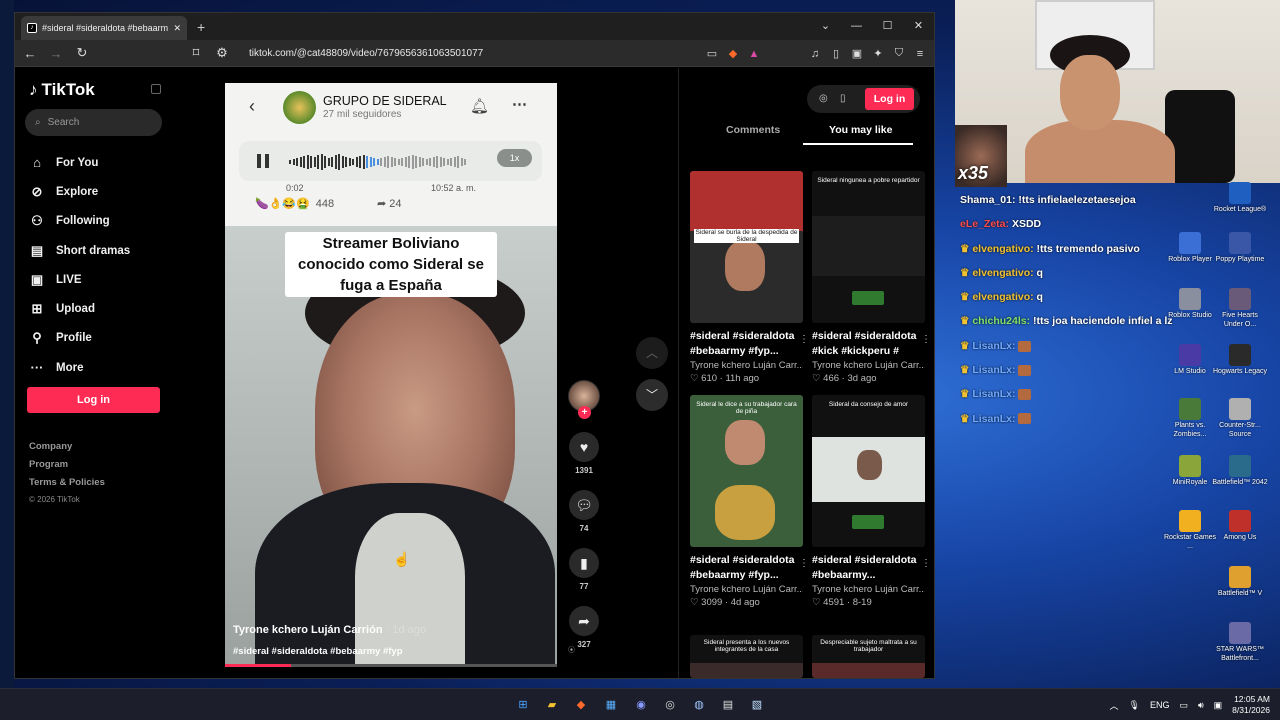  Describe the element at coordinates (48, 464) in the screenshot. I see `footer-program-link: Program` at that location.